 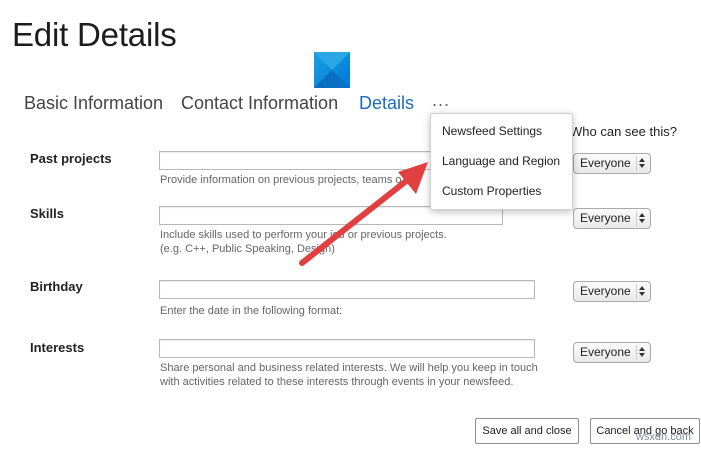 I want to click on birthday-input, so click(x=347, y=289).